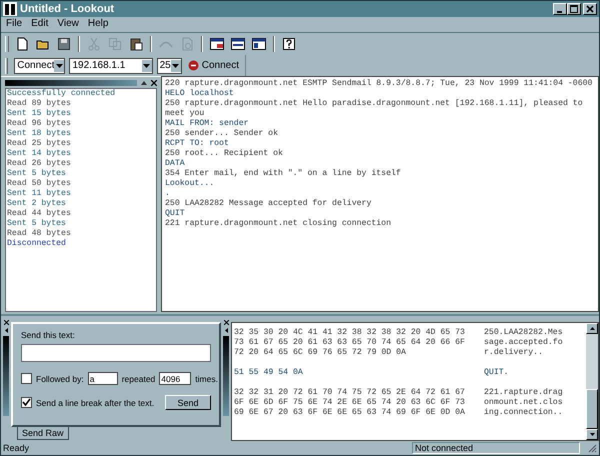 Image resolution: width=600 pixels, height=456 pixels. I want to click on log-entry: Read 44 bytes, so click(39, 214).